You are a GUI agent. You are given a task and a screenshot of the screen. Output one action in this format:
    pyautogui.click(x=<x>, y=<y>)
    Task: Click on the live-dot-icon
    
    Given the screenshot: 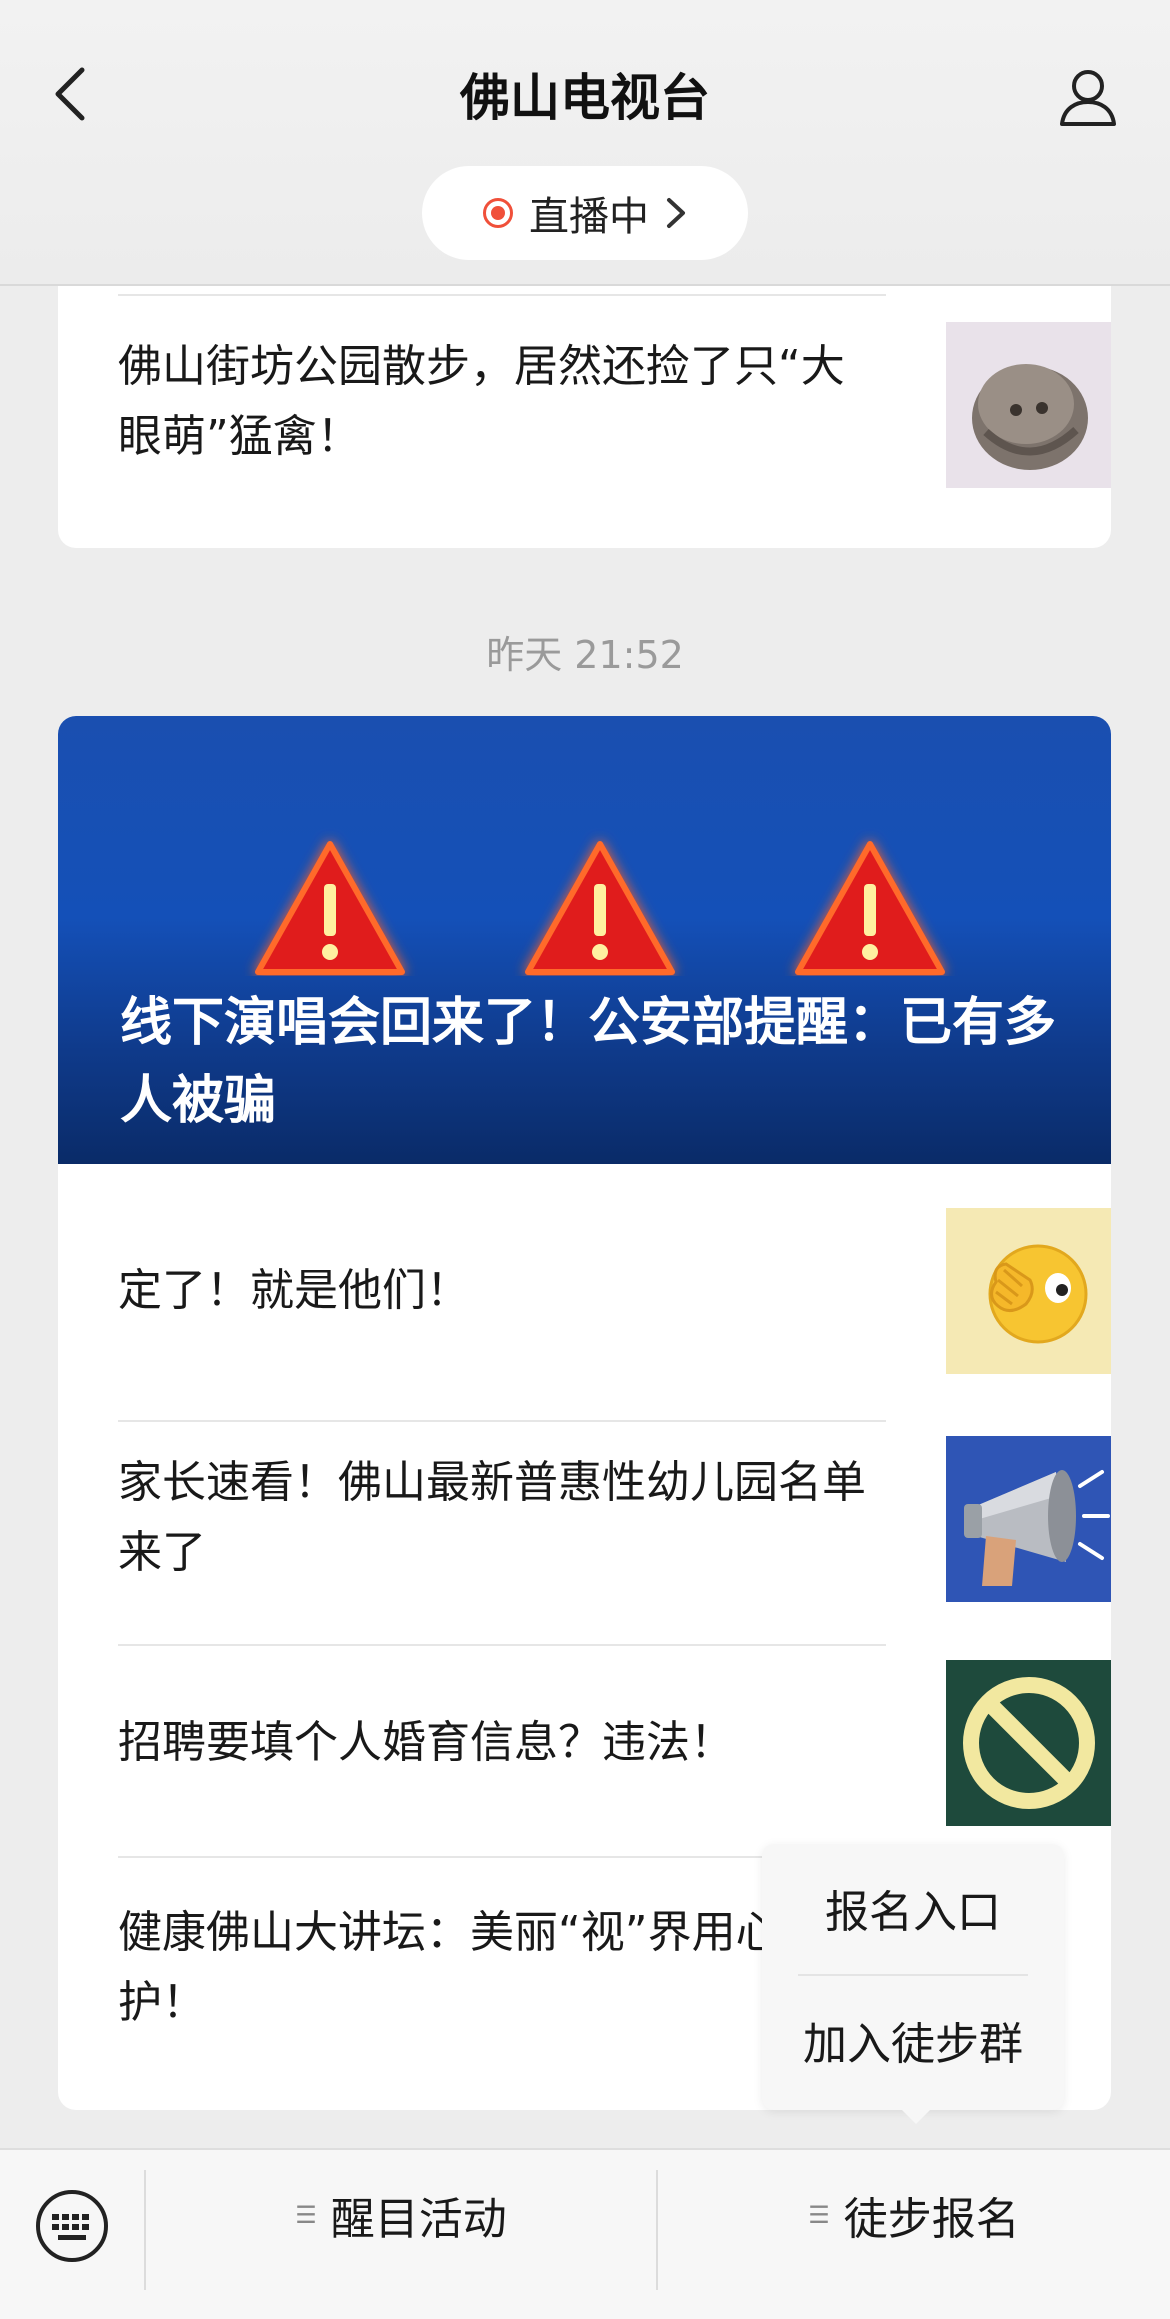 What is the action you would take?
    pyautogui.click(x=498, y=213)
    